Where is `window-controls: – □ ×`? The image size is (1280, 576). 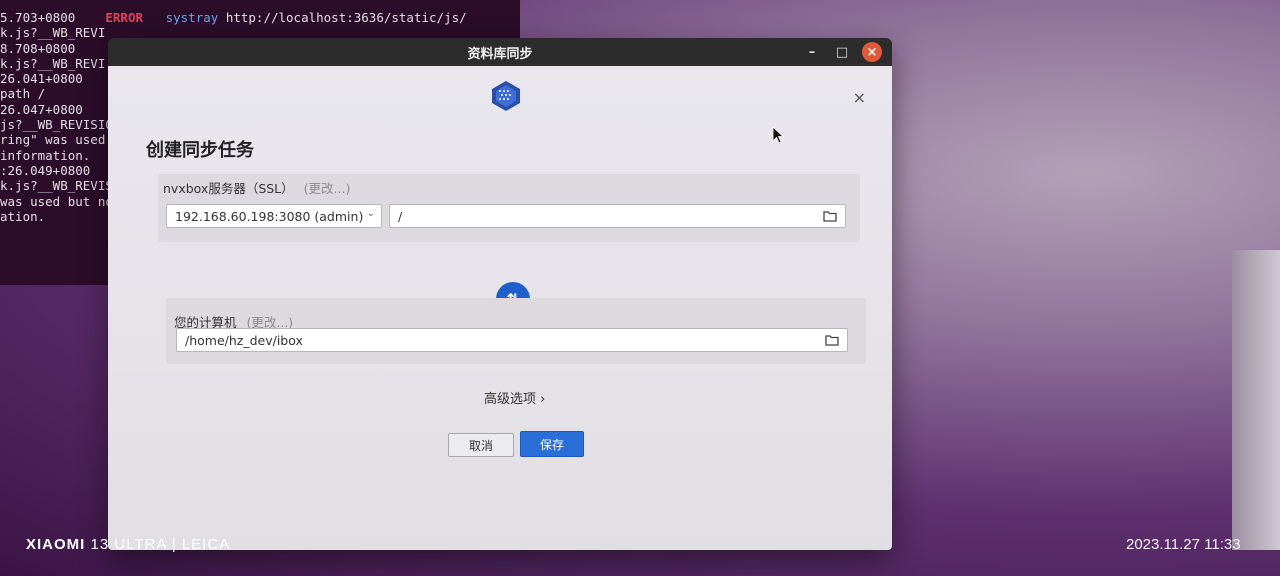
window-controls: – □ × is located at coordinates (842, 52).